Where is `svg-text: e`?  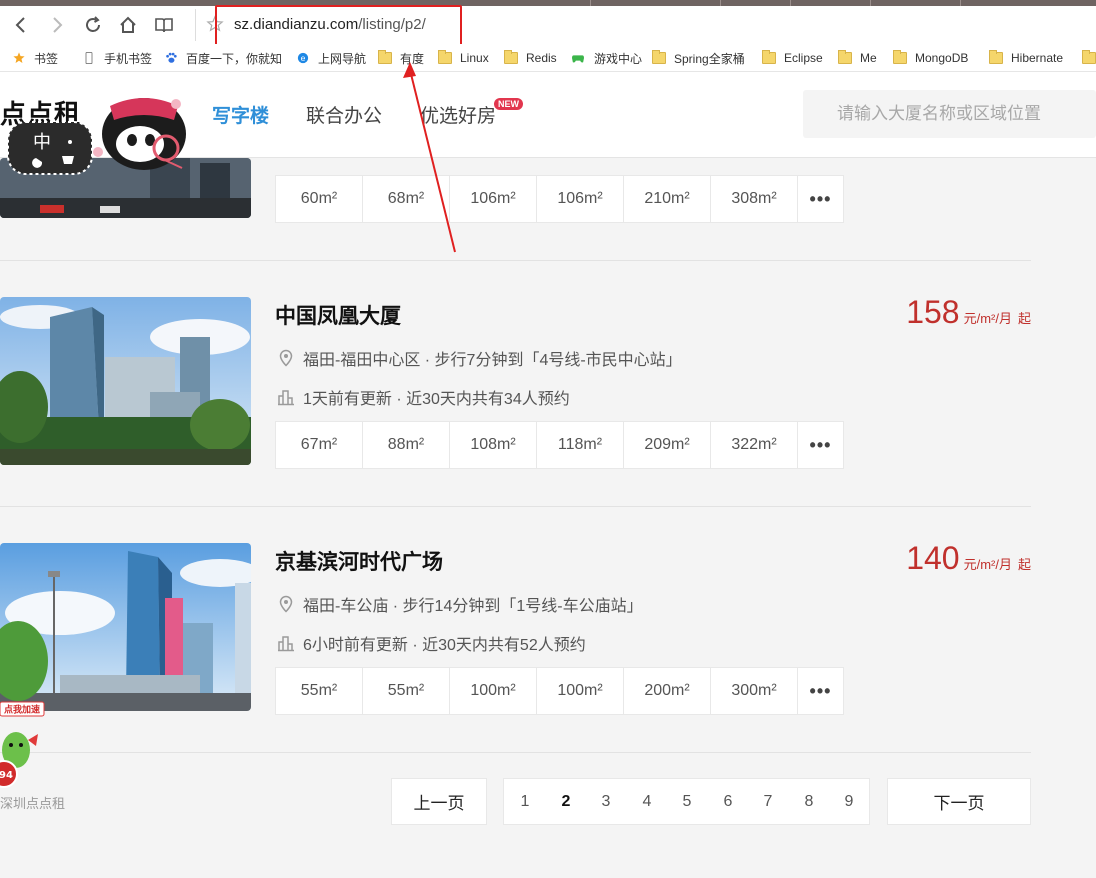
svg-text: e is located at coordinates (303, 58).